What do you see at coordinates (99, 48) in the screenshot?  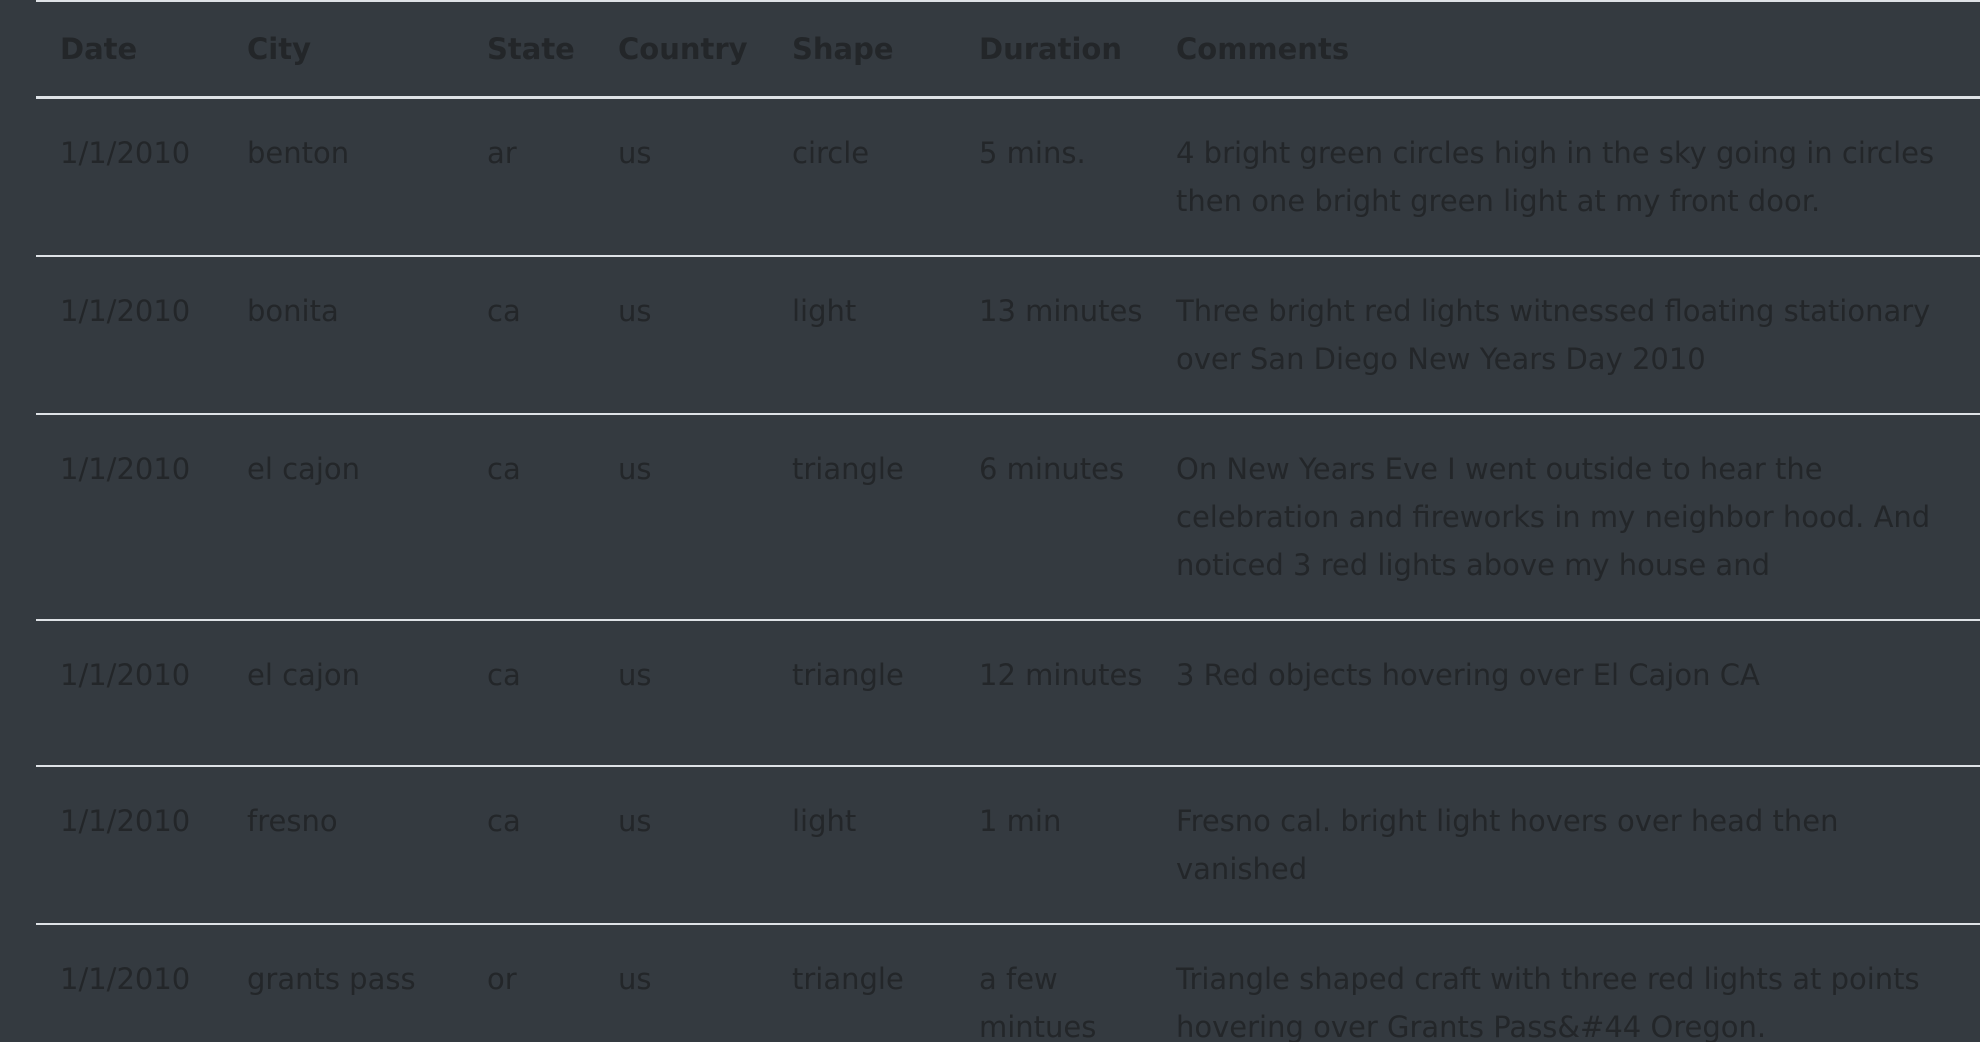 I see `column-header-date: Date` at bounding box center [99, 48].